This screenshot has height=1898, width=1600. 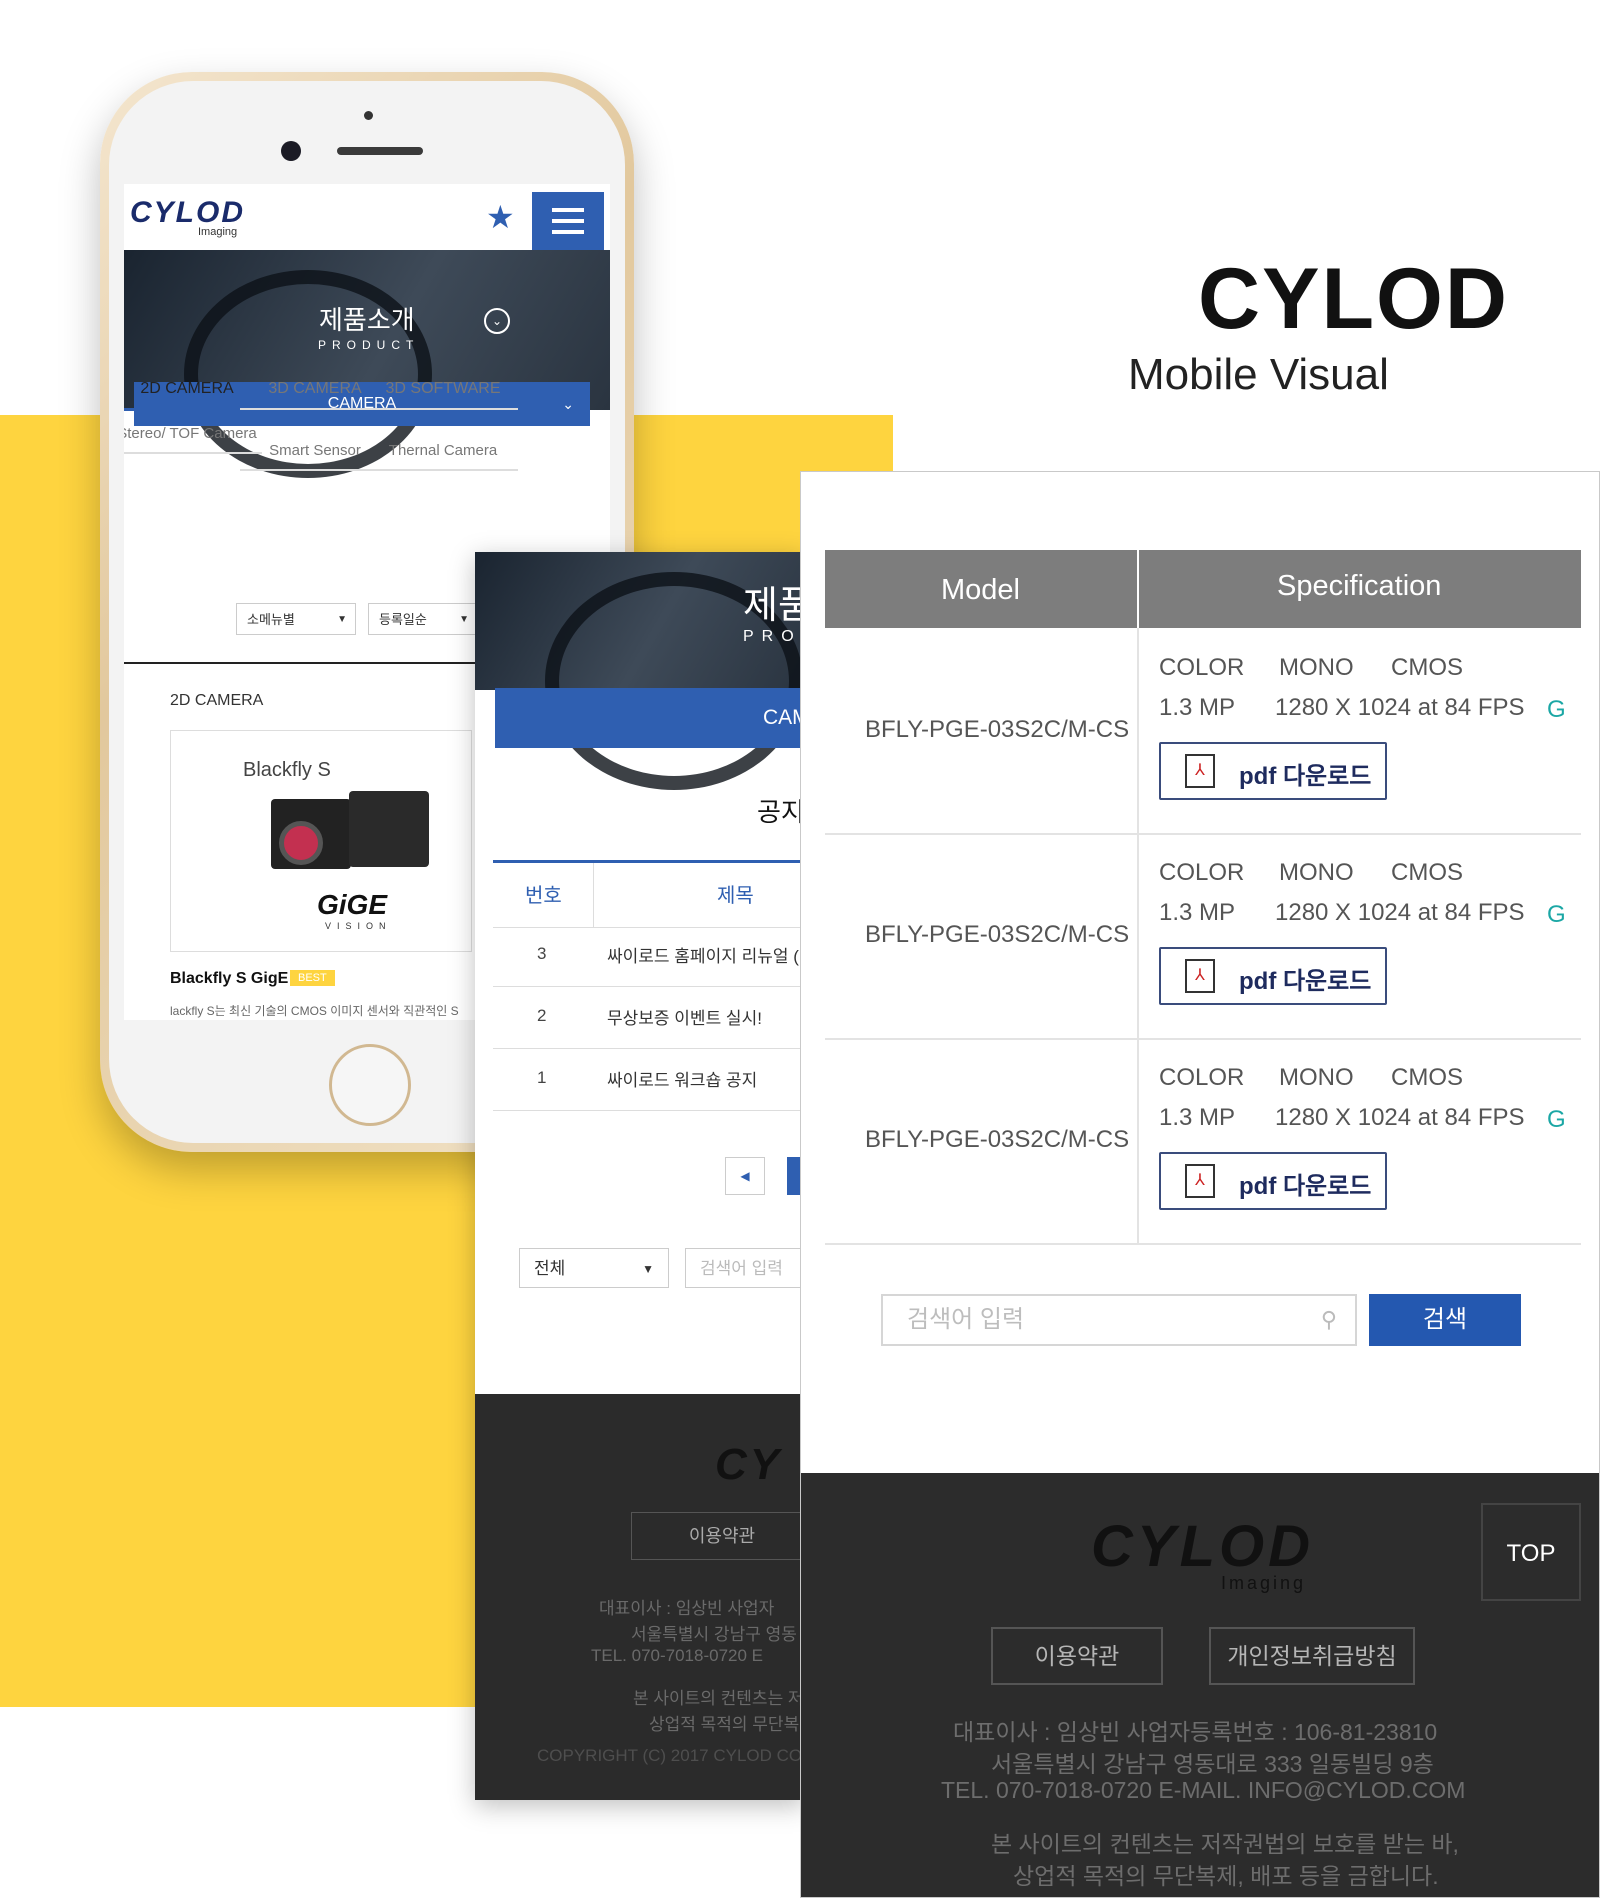 What do you see at coordinates (312, 978) in the screenshot?
I see `best-badge: BEST` at bounding box center [312, 978].